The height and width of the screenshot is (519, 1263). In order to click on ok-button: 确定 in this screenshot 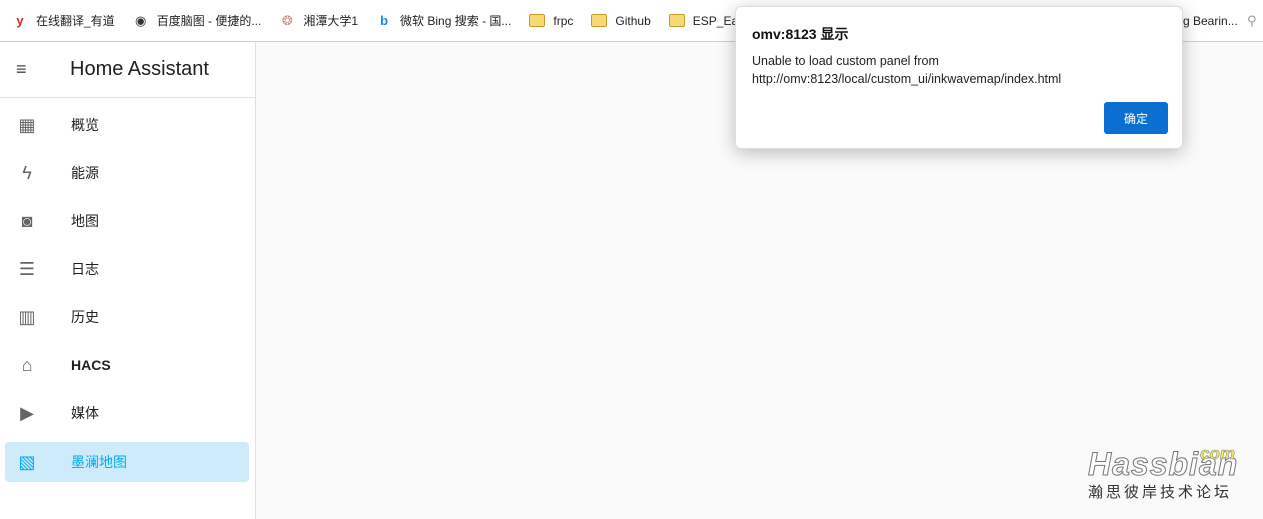, I will do `click(1136, 118)`.